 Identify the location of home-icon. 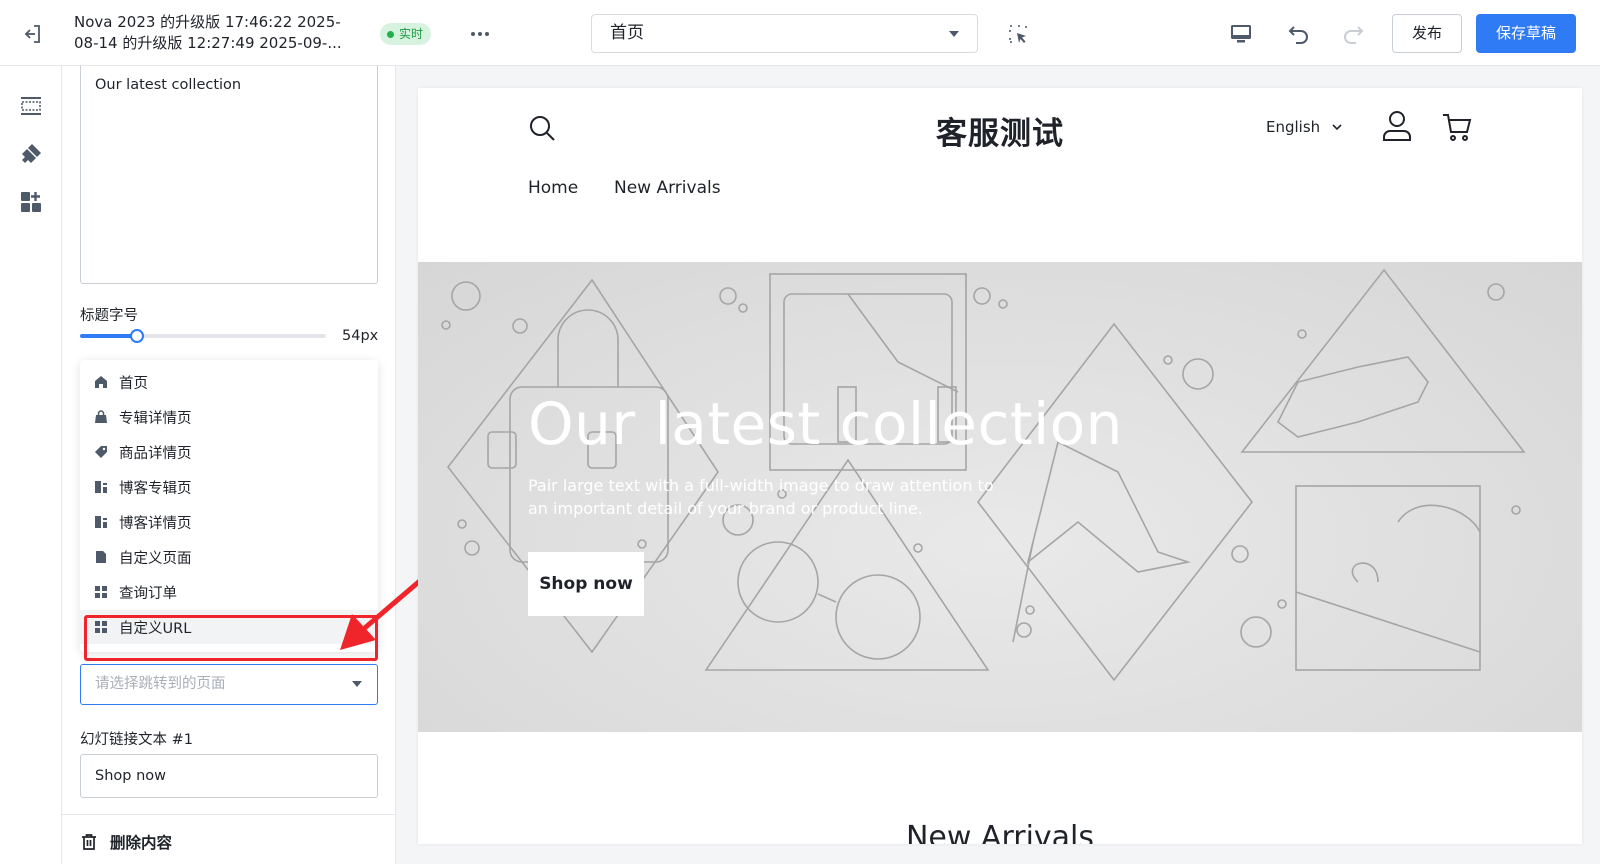
(101, 382).